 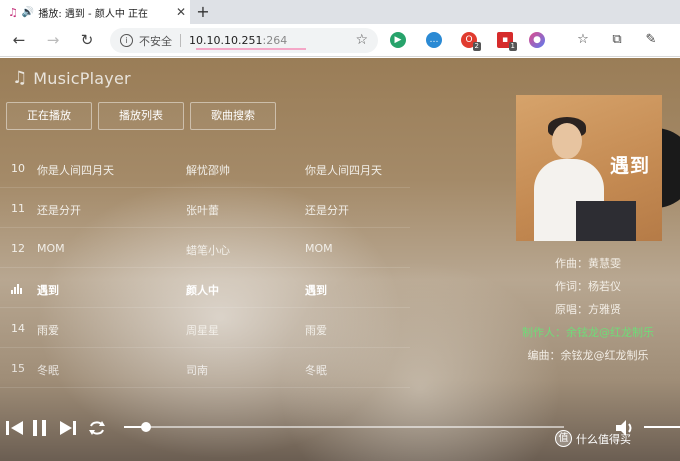 What do you see at coordinates (588, 263) in the screenshot?
I see `composer-credit: 作曲：黄慧雯` at bounding box center [588, 263].